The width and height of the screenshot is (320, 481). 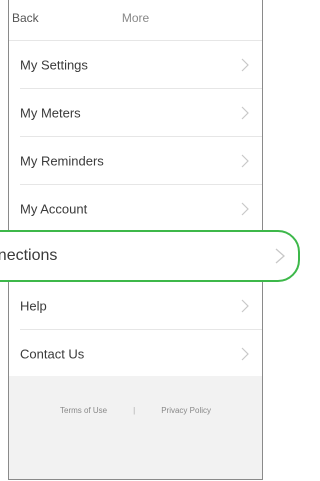 What do you see at coordinates (29, 255) in the screenshot?
I see `menu-item-label: onnections` at bounding box center [29, 255].